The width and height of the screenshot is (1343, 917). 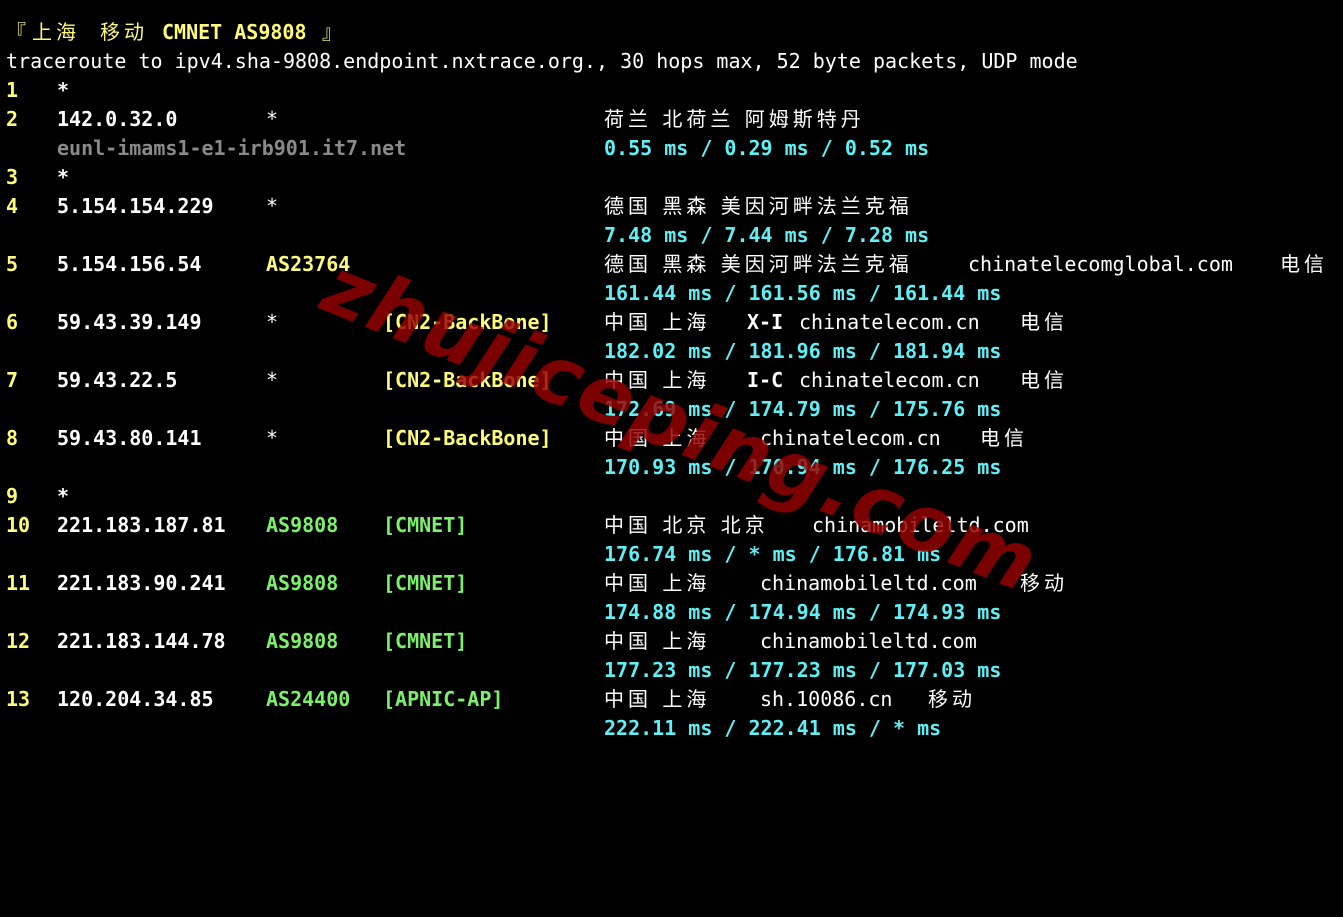 I want to click on hop-row: 2 142.0.32.0 * 荷兰 北荷兰 阿姆斯特丹, so click(x=671, y=119).